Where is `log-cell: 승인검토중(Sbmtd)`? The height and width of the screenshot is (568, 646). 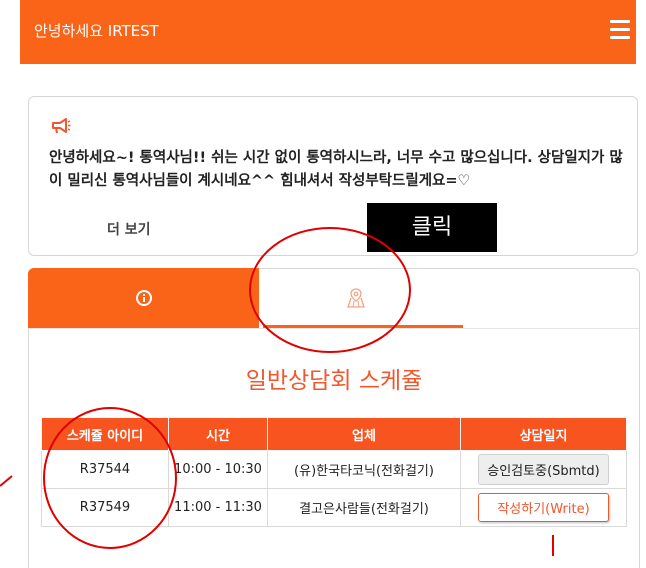
log-cell: 승인검토중(Sbmtd) is located at coordinates (543, 469).